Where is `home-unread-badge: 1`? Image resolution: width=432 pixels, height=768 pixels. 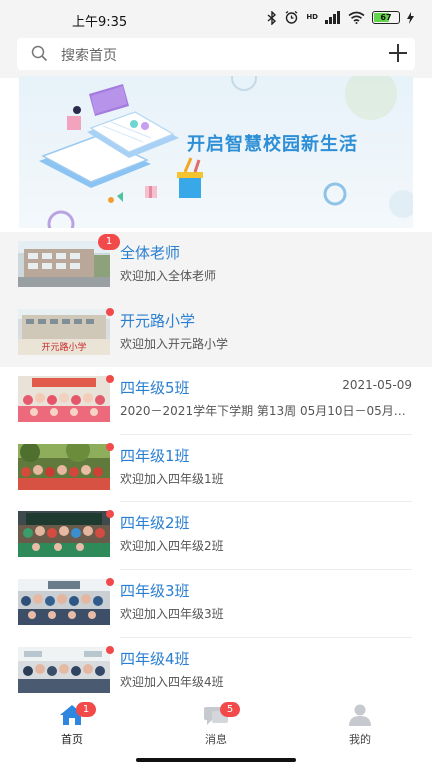 home-unread-badge: 1 is located at coordinates (86, 709).